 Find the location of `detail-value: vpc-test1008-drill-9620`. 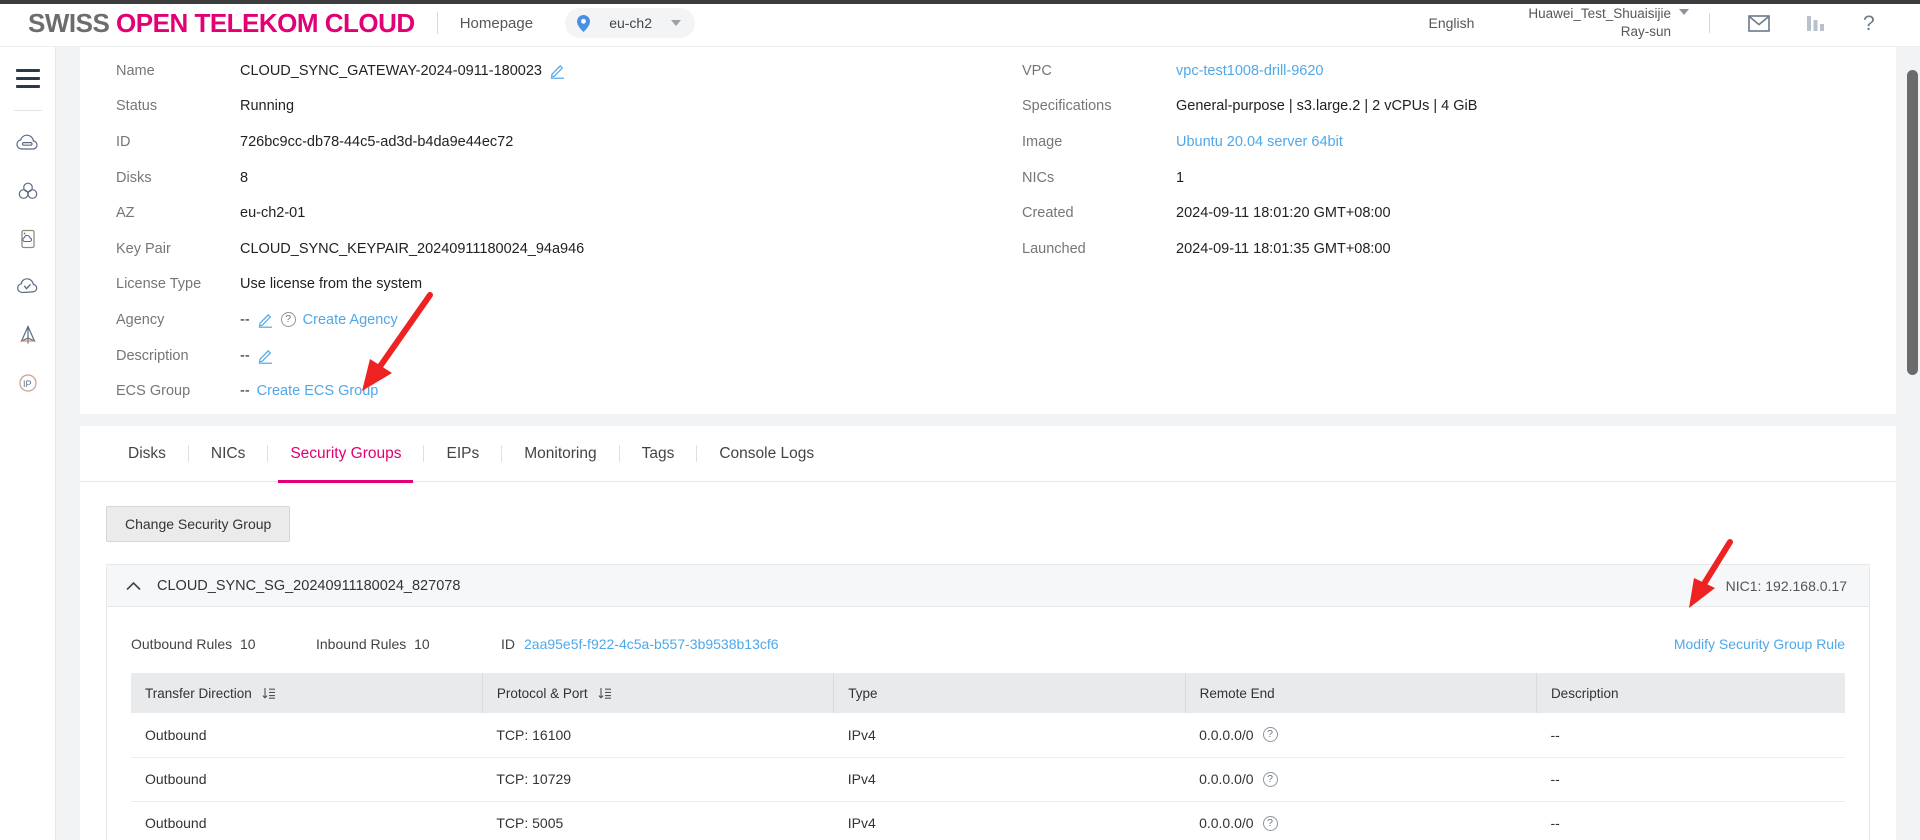

detail-value: vpc-test1008-drill-9620 is located at coordinates (1250, 71).